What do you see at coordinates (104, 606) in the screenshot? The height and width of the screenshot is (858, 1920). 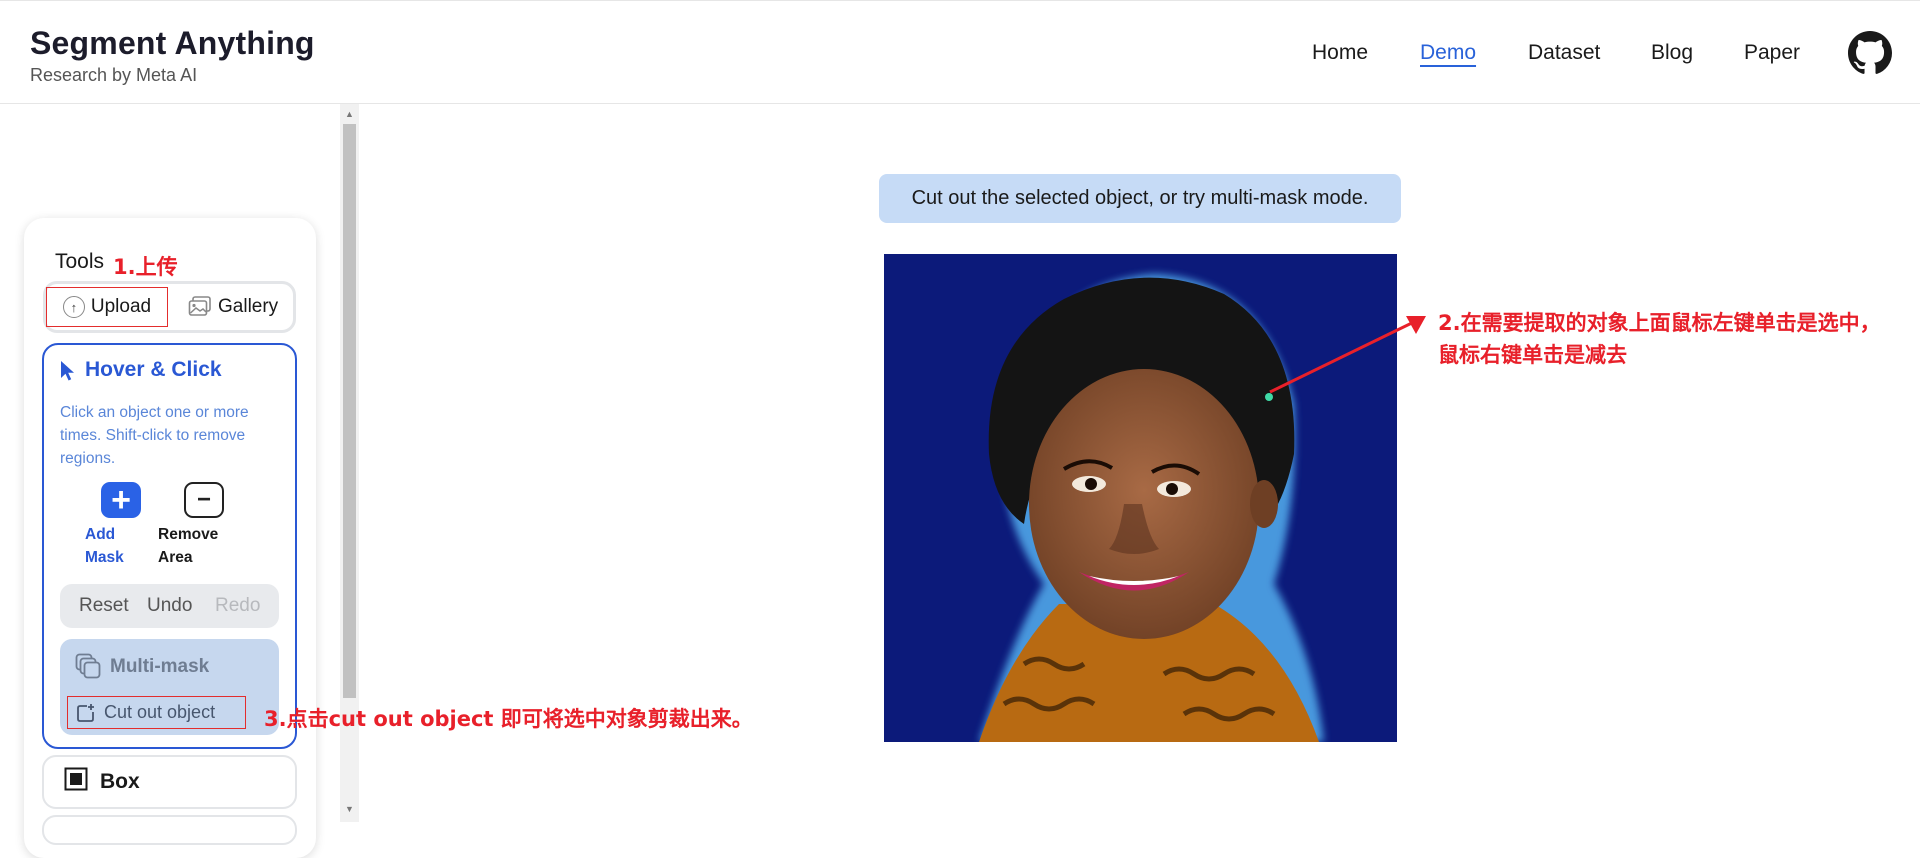 I see `reset-button: Reset` at bounding box center [104, 606].